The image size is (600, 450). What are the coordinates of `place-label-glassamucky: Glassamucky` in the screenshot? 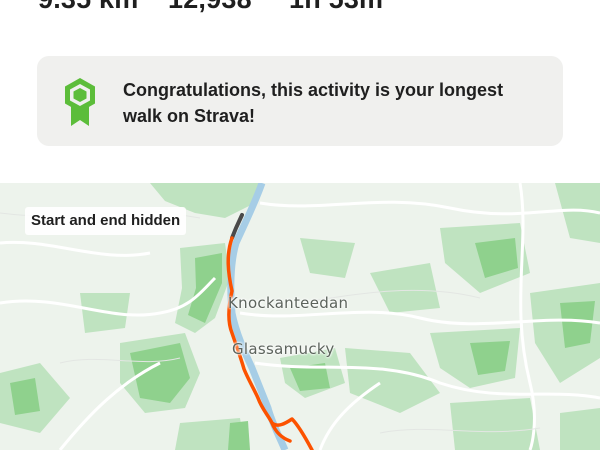 It's located at (283, 349).